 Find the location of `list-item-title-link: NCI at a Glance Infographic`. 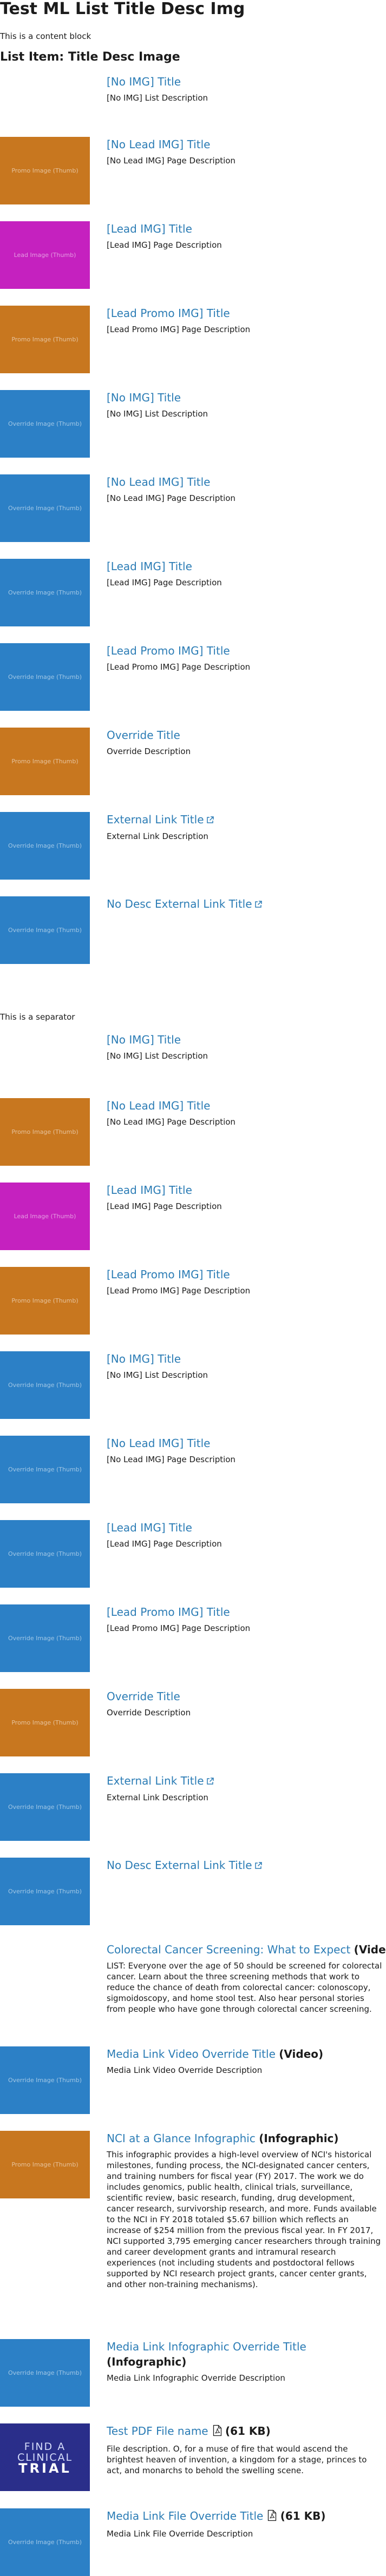

list-item-title-link: NCI at a Glance Infographic is located at coordinates (181, 2138).